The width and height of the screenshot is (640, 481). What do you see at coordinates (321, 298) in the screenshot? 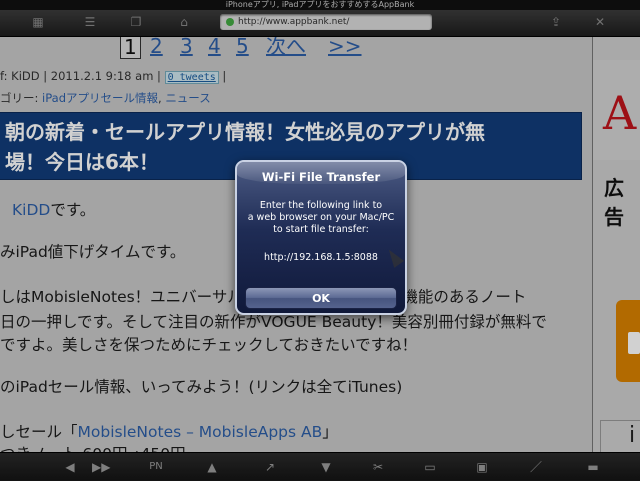
I see `ok-button: OK` at bounding box center [321, 298].